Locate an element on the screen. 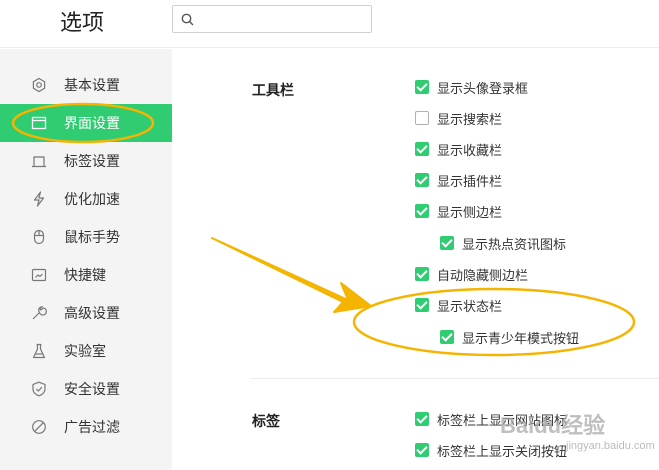 This screenshot has height=470, width=659. option-show-favorites-bar: 显示收藏栏 is located at coordinates (458, 149).